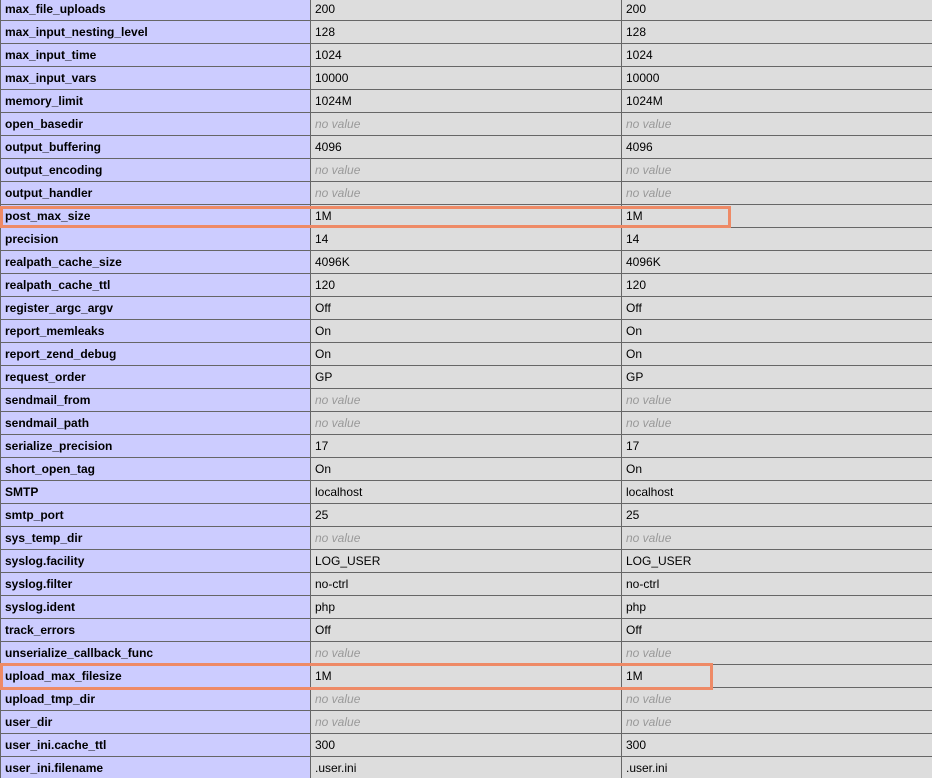 The image size is (932, 778). What do you see at coordinates (776, 239) in the screenshot?
I see `master-value: 14` at bounding box center [776, 239].